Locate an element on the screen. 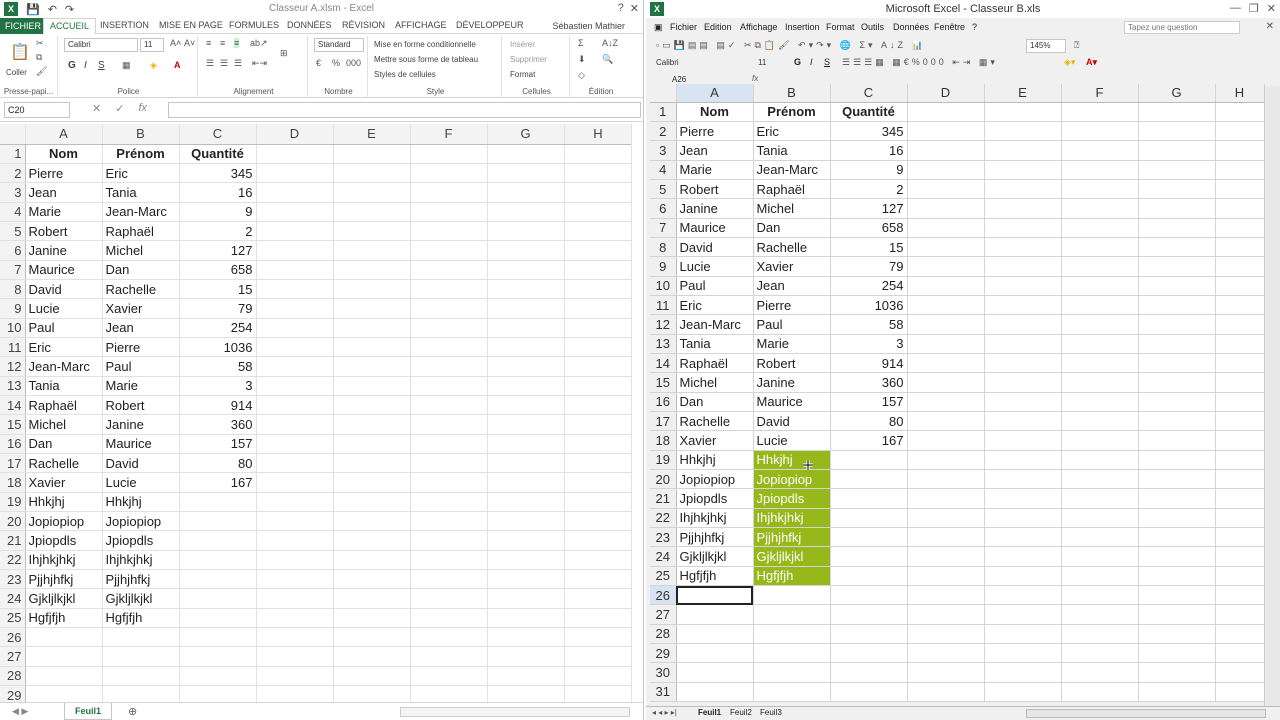 The height and width of the screenshot is (720, 1280). cell-h25 is located at coordinates (1240, 576).